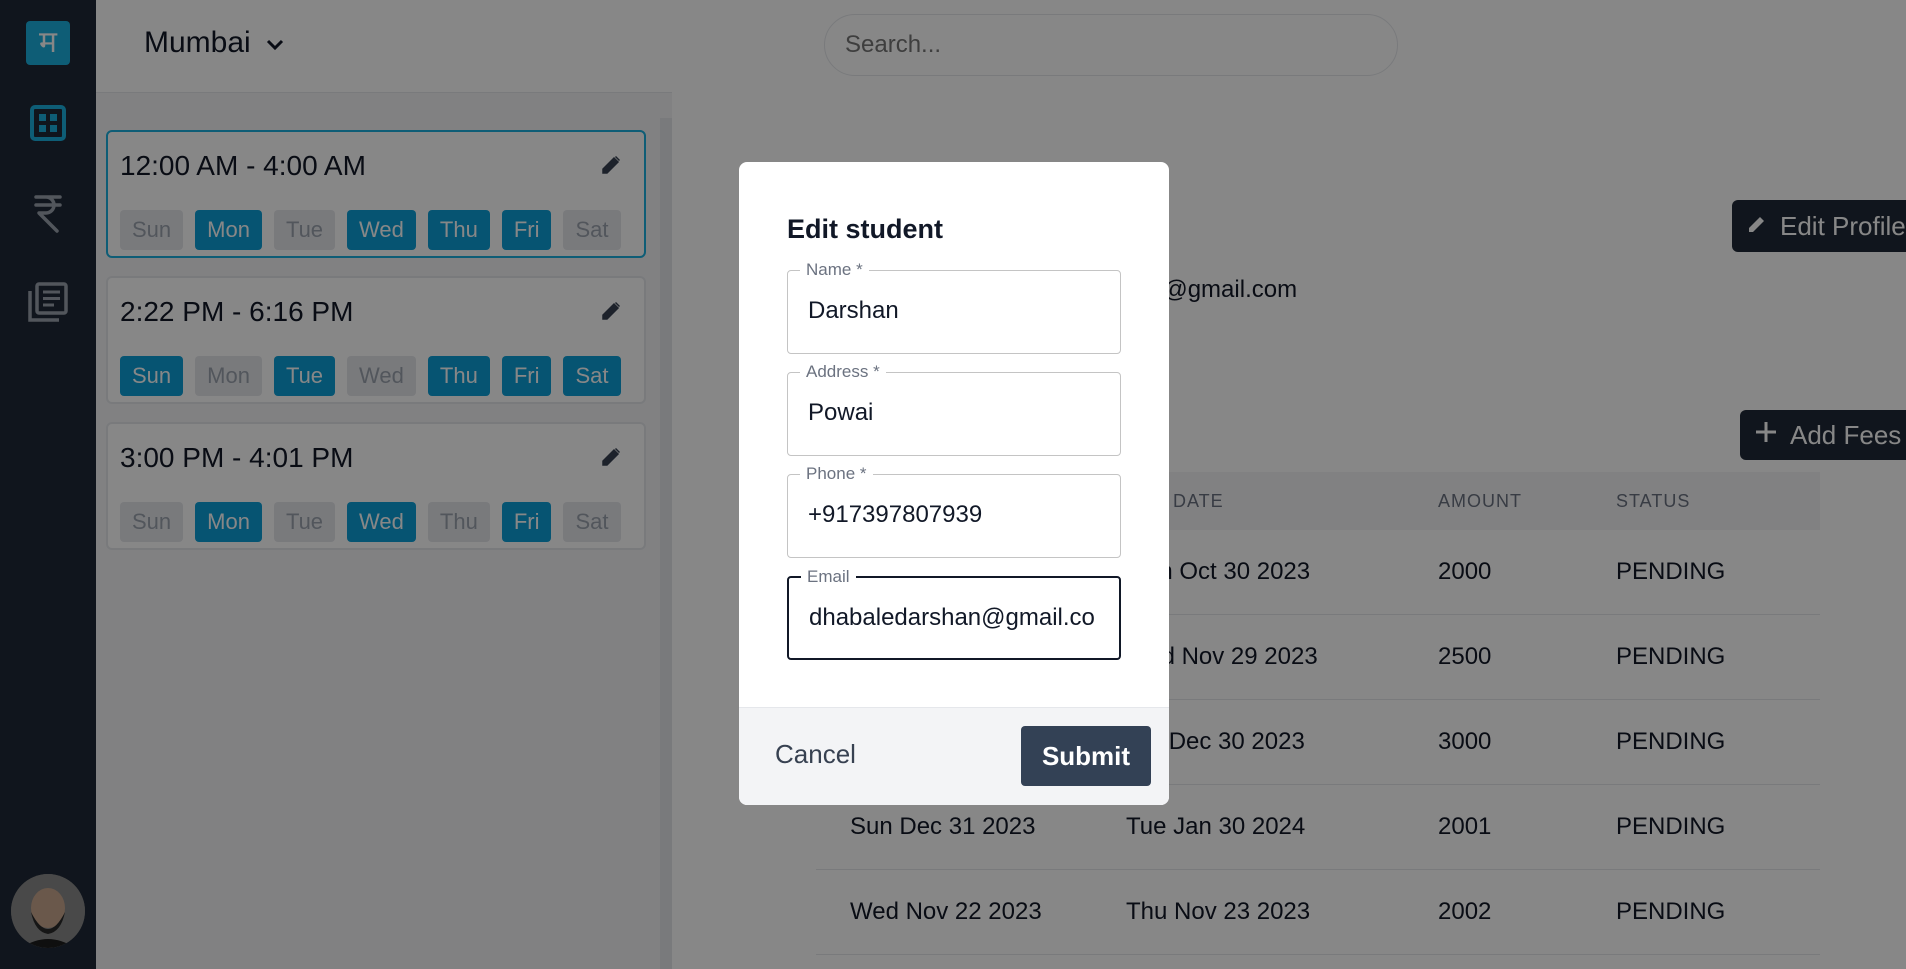 The image size is (1906, 969). I want to click on cancel-button: Cancel, so click(815, 754).